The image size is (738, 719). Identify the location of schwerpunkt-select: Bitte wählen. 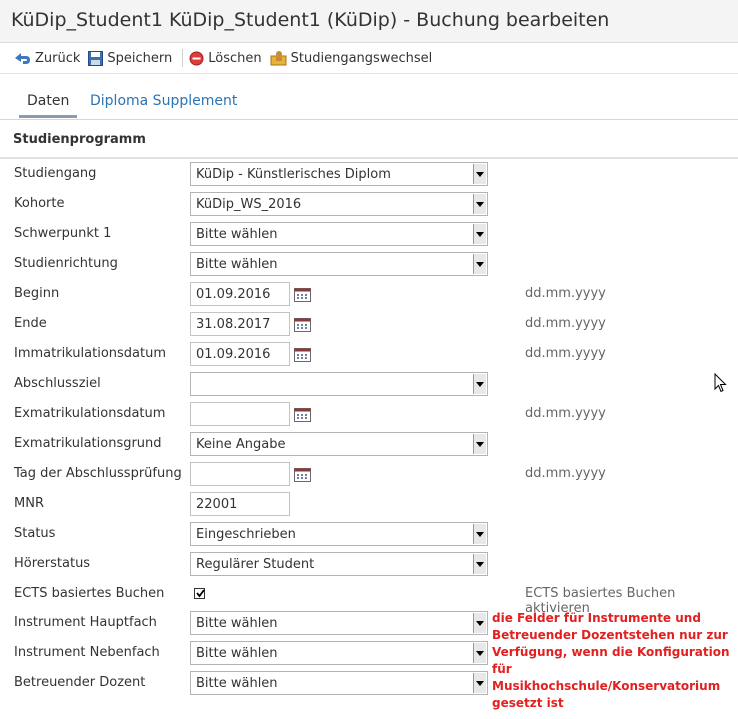
(339, 234).